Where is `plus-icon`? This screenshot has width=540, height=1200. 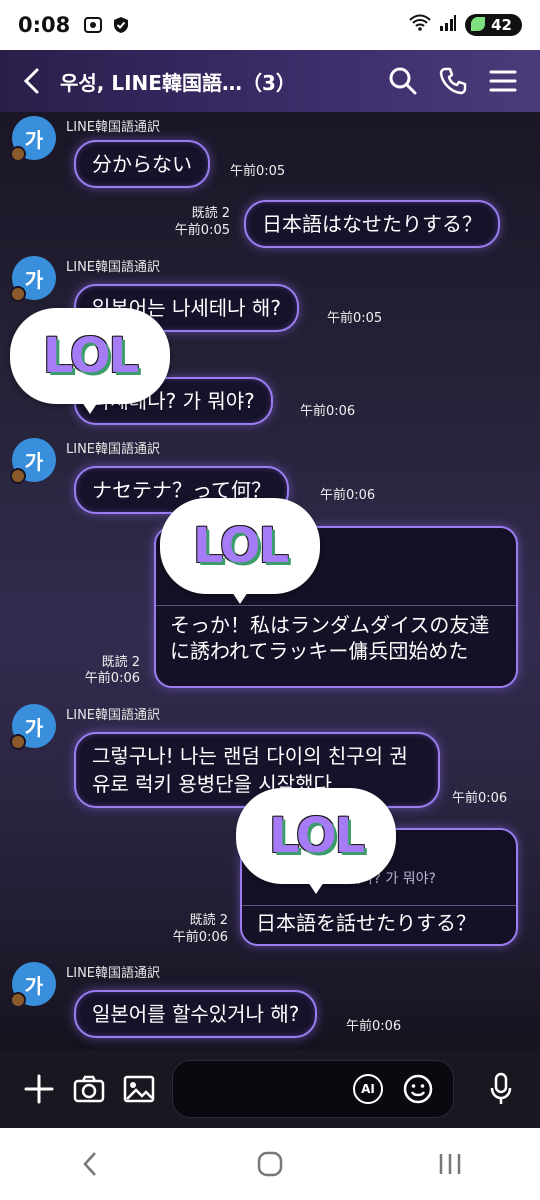
plus-icon is located at coordinates (39, 1089).